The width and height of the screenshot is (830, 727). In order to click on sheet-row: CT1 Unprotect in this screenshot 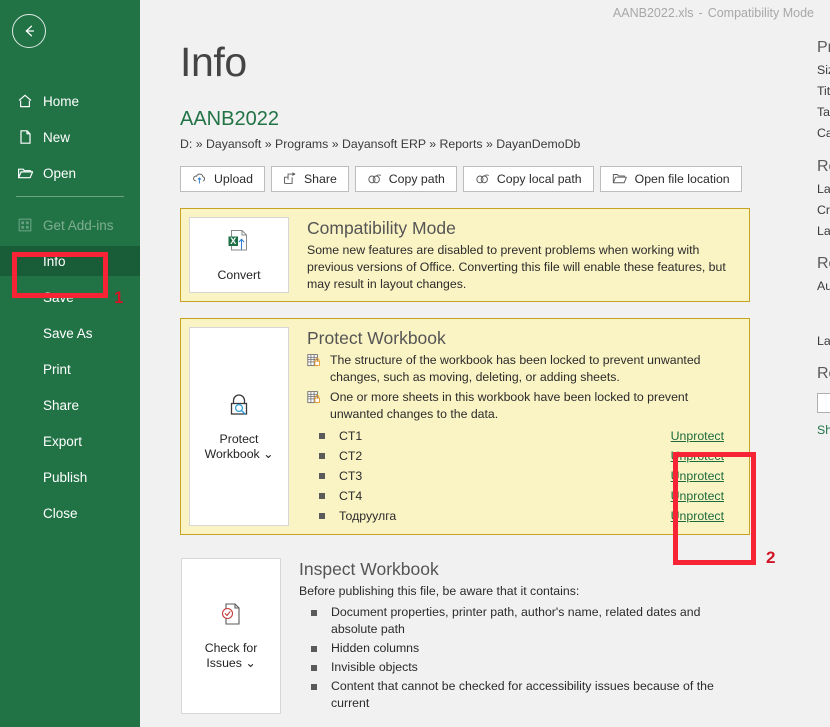, I will do `click(519, 436)`.